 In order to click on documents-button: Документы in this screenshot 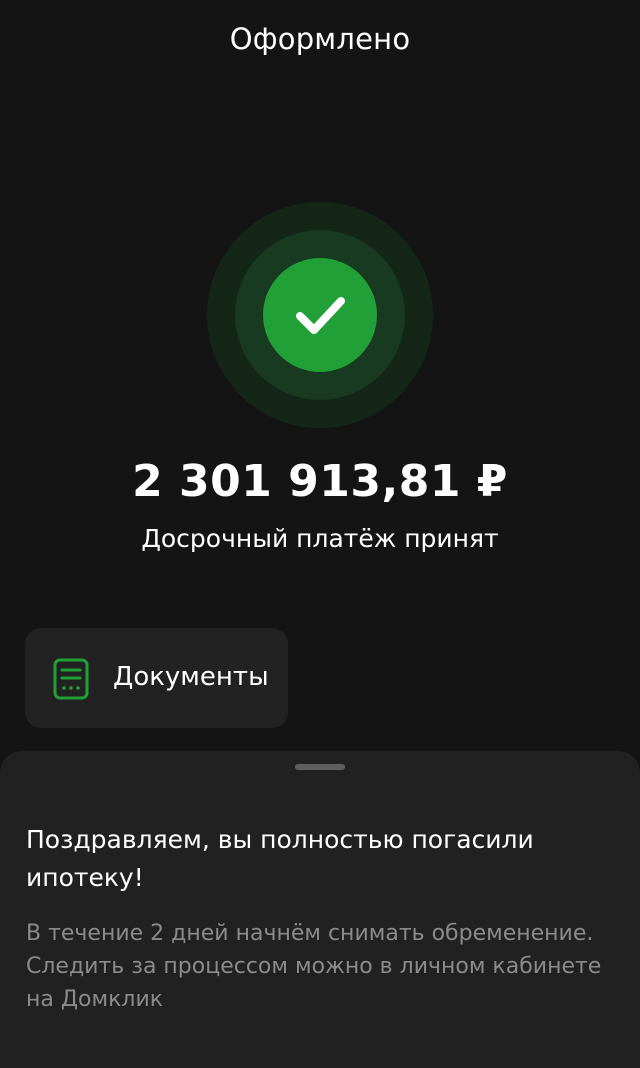, I will do `click(156, 678)`.